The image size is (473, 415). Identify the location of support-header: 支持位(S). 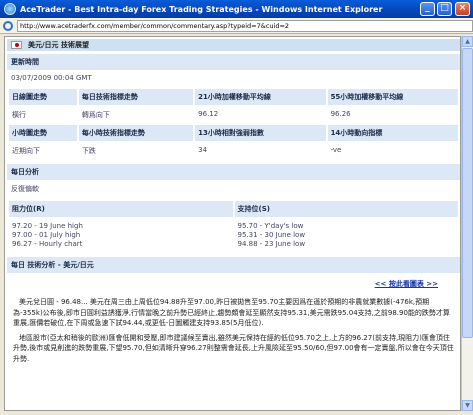
(346, 209).